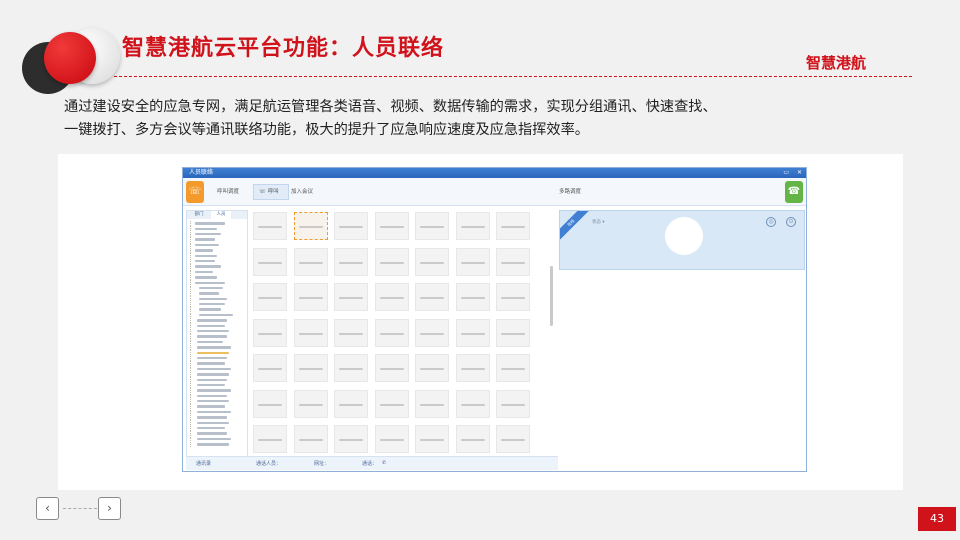  I want to click on grid-scrollbar, so click(551, 296).